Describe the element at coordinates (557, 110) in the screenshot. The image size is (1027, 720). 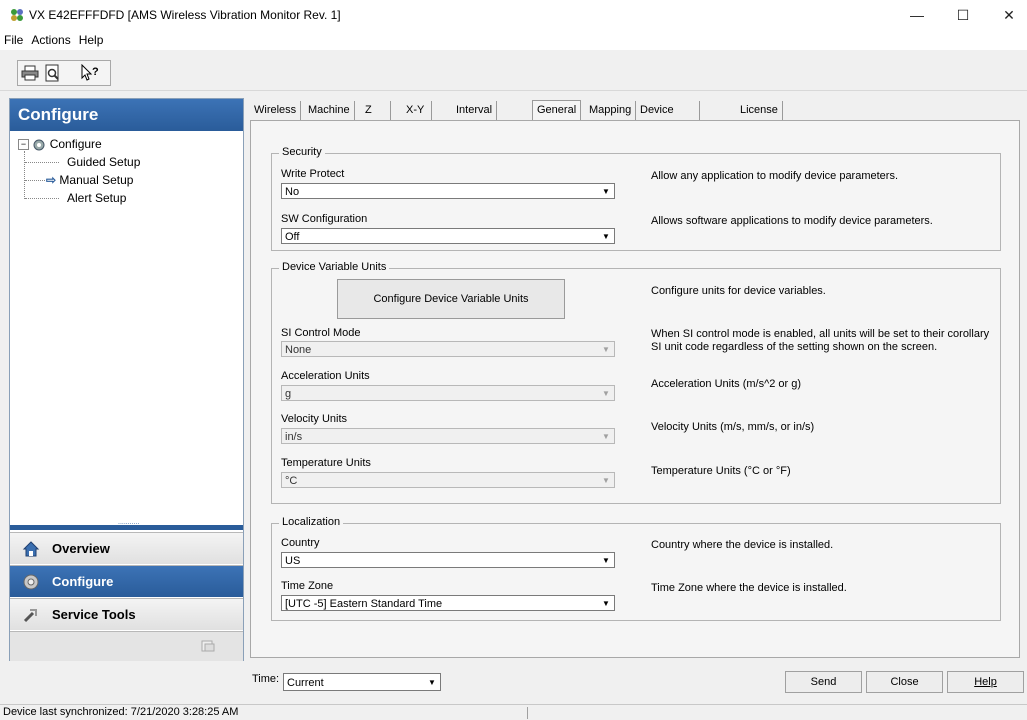
I see `tab-general: General` at that location.